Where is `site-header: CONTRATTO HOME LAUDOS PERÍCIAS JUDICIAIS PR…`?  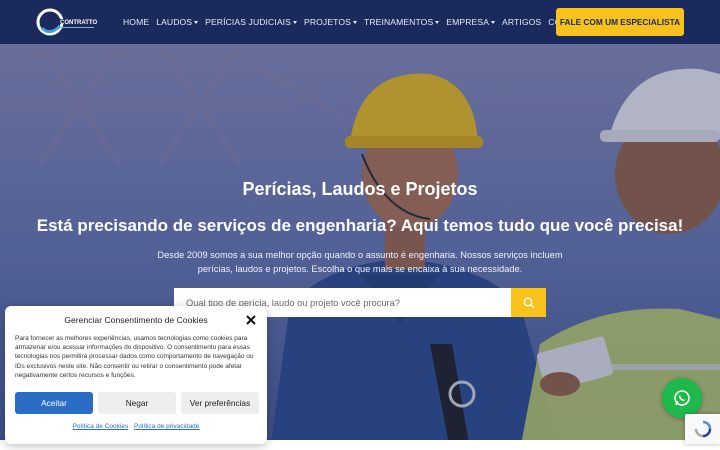
site-header: CONTRATTO HOME LAUDOS PERÍCIAS JUDICIAIS PR… is located at coordinates (360, 22).